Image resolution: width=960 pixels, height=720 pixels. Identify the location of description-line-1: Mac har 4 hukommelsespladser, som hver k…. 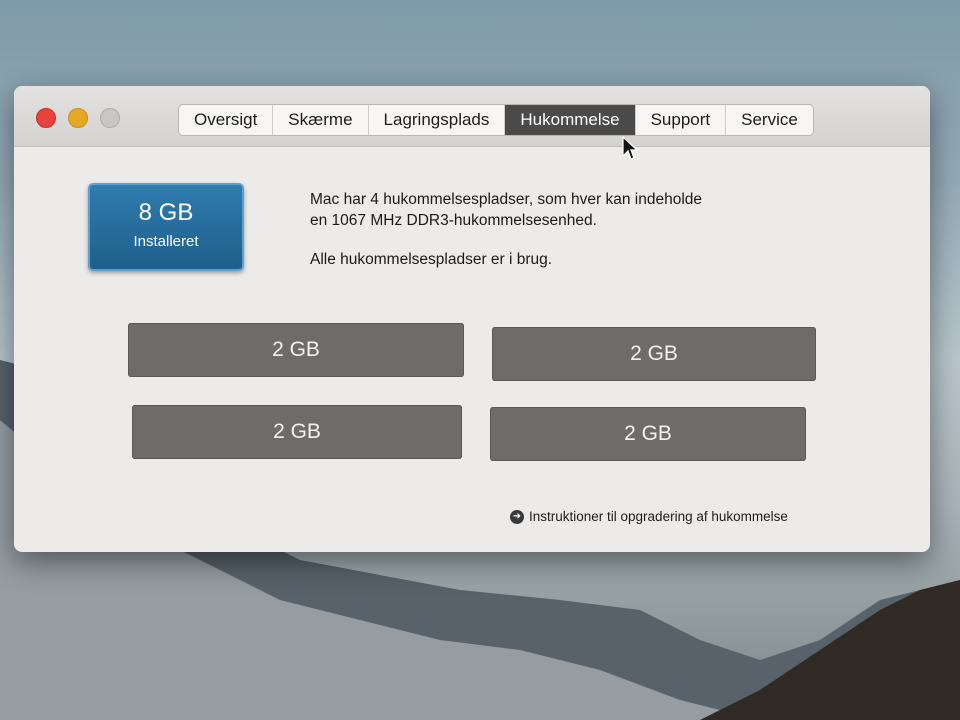
(506, 199).